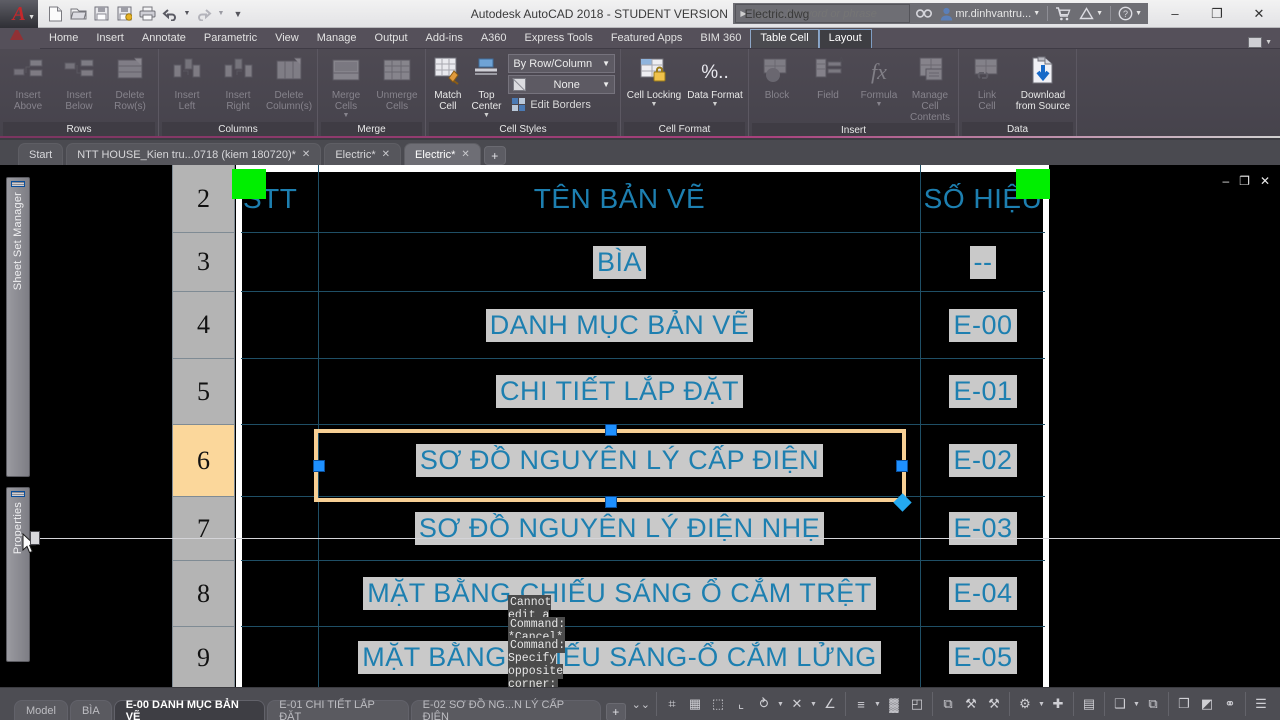  What do you see at coordinates (1217, 14) in the screenshot?
I see `restore-button: ❐` at bounding box center [1217, 14].